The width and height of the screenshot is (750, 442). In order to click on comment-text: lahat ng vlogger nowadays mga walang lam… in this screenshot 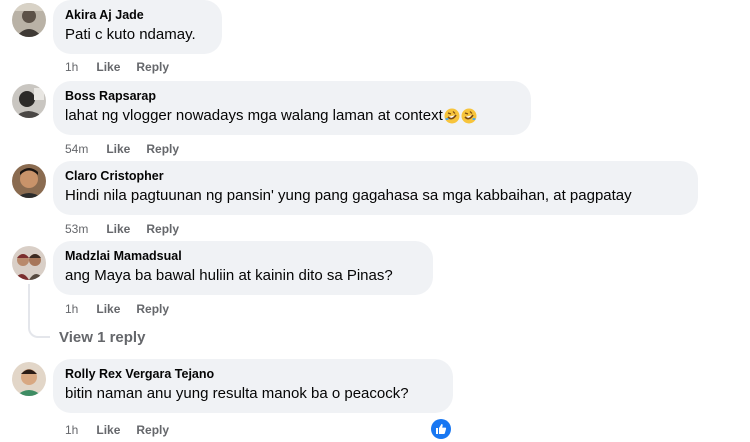, I will do `click(254, 115)`.